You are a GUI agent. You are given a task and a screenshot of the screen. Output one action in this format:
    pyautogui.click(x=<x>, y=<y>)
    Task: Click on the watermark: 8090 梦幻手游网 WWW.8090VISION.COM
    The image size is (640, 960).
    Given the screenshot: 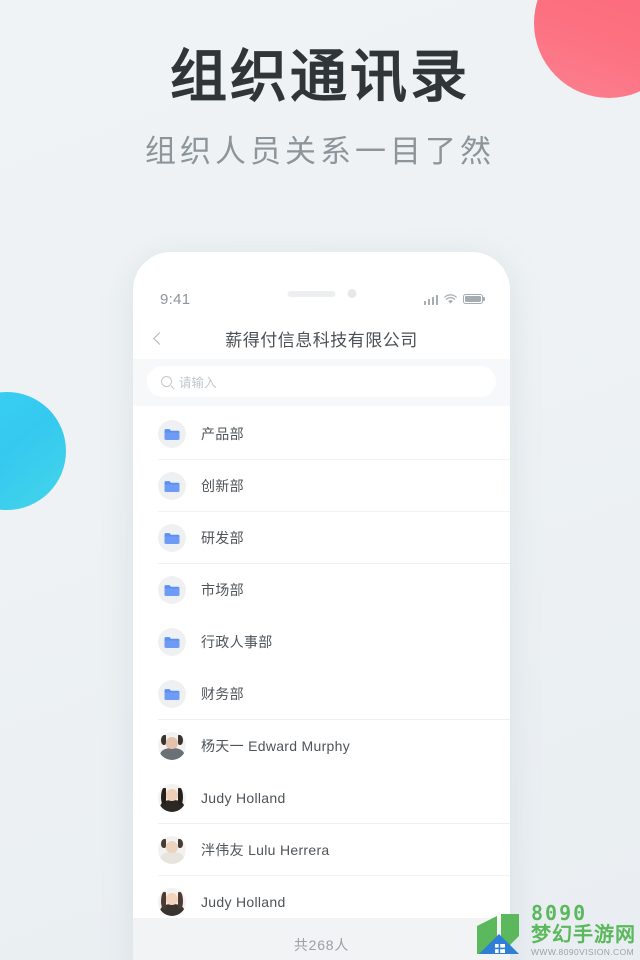 What is the action you would take?
    pyautogui.click(x=554, y=930)
    